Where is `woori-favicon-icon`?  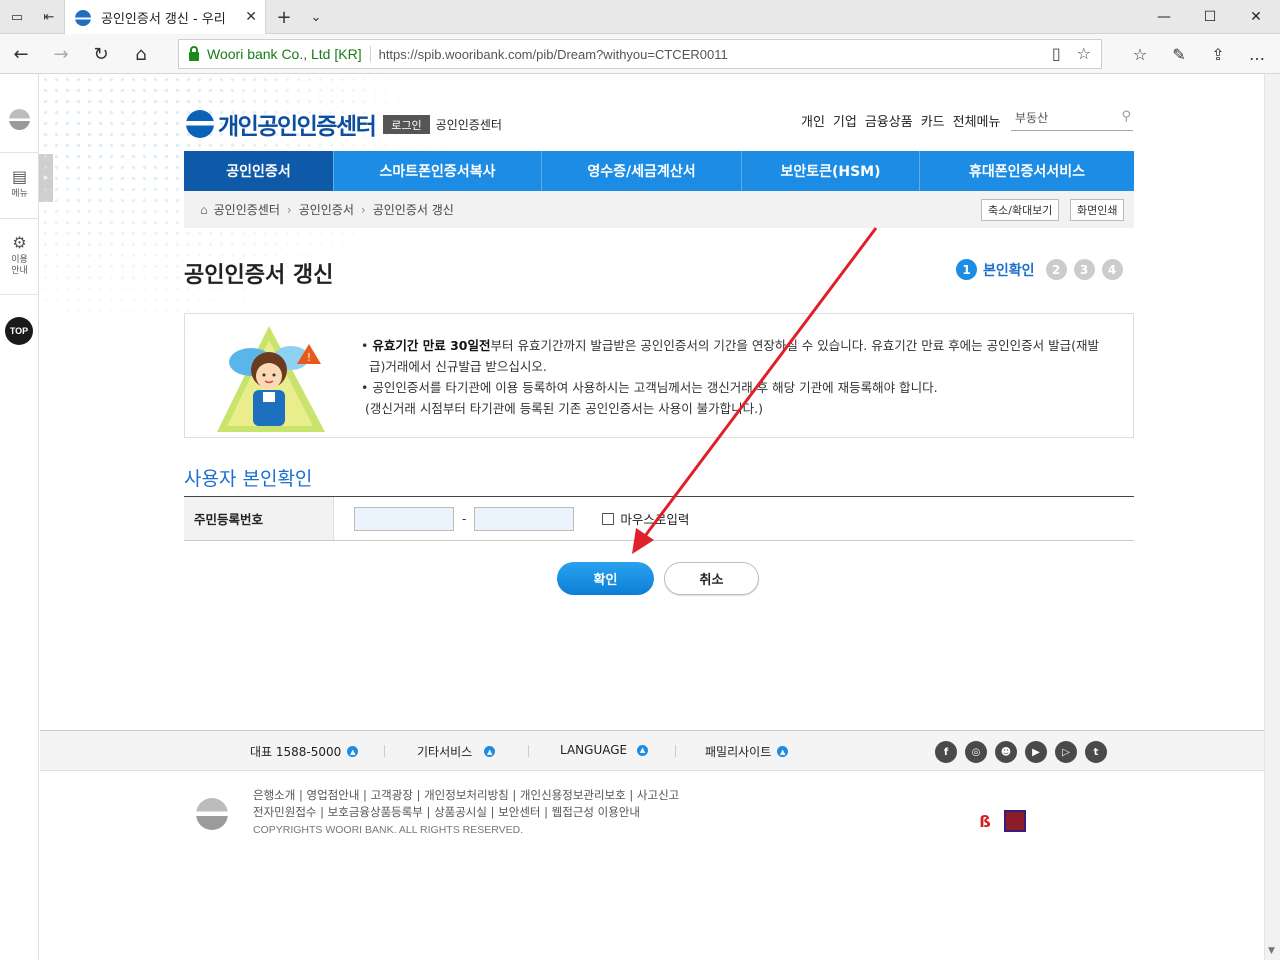
woori-favicon-icon is located at coordinates (83, 17).